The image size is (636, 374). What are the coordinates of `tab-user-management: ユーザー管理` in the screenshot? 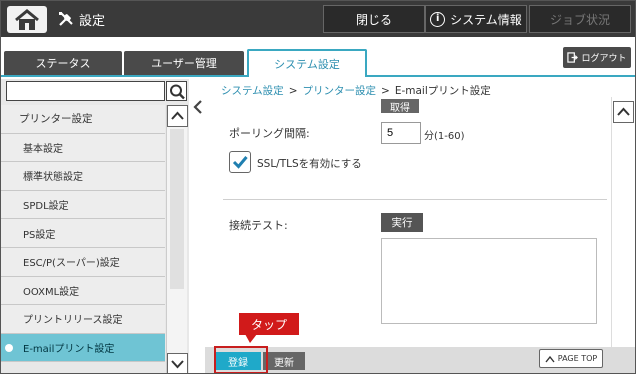 It's located at (184, 63).